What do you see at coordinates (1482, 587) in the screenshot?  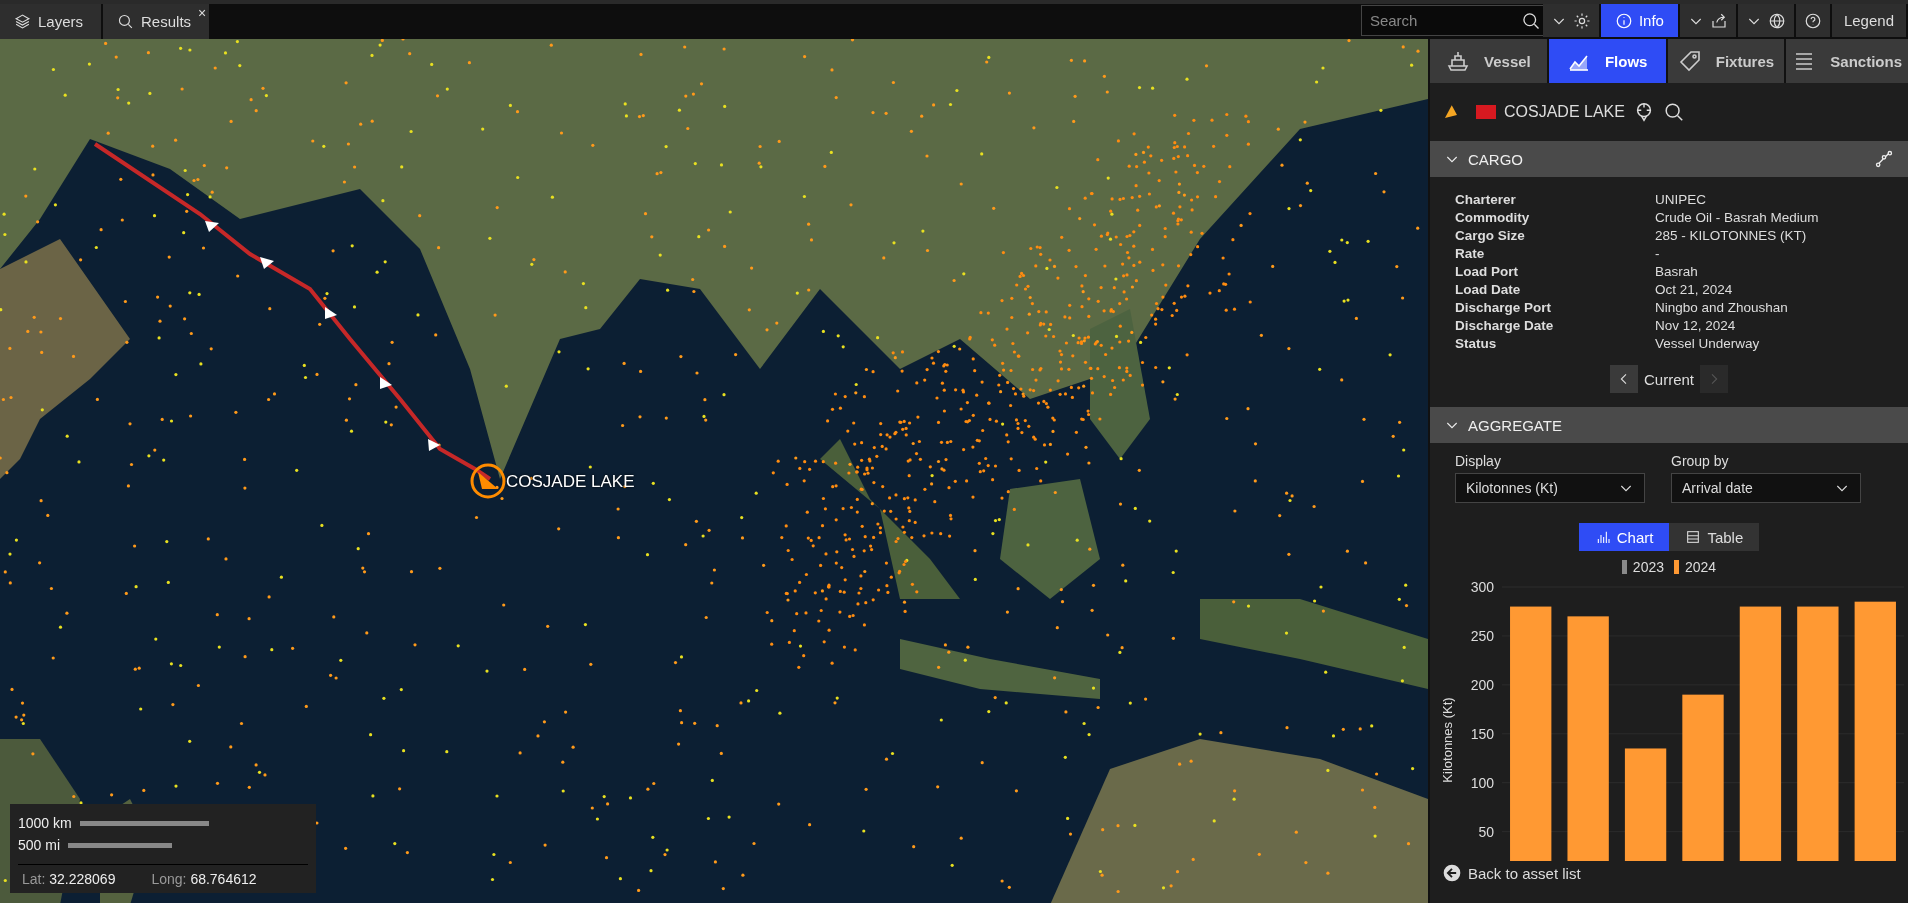 I see `y-tick-label: 300` at bounding box center [1482, 587].